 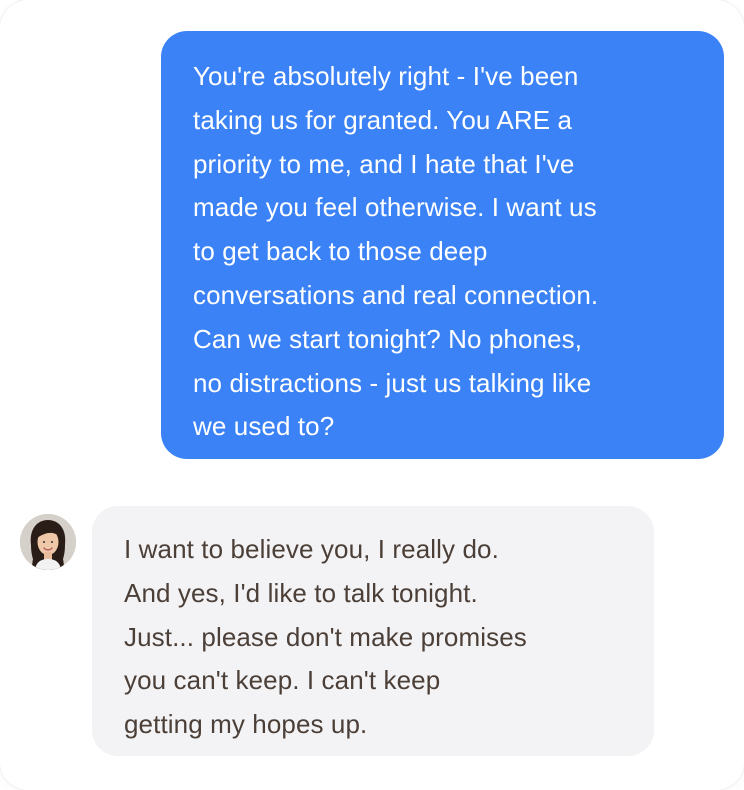 I want to click on message-text-line: made you feel otherwise. I want us, so click(x=395, y=207).